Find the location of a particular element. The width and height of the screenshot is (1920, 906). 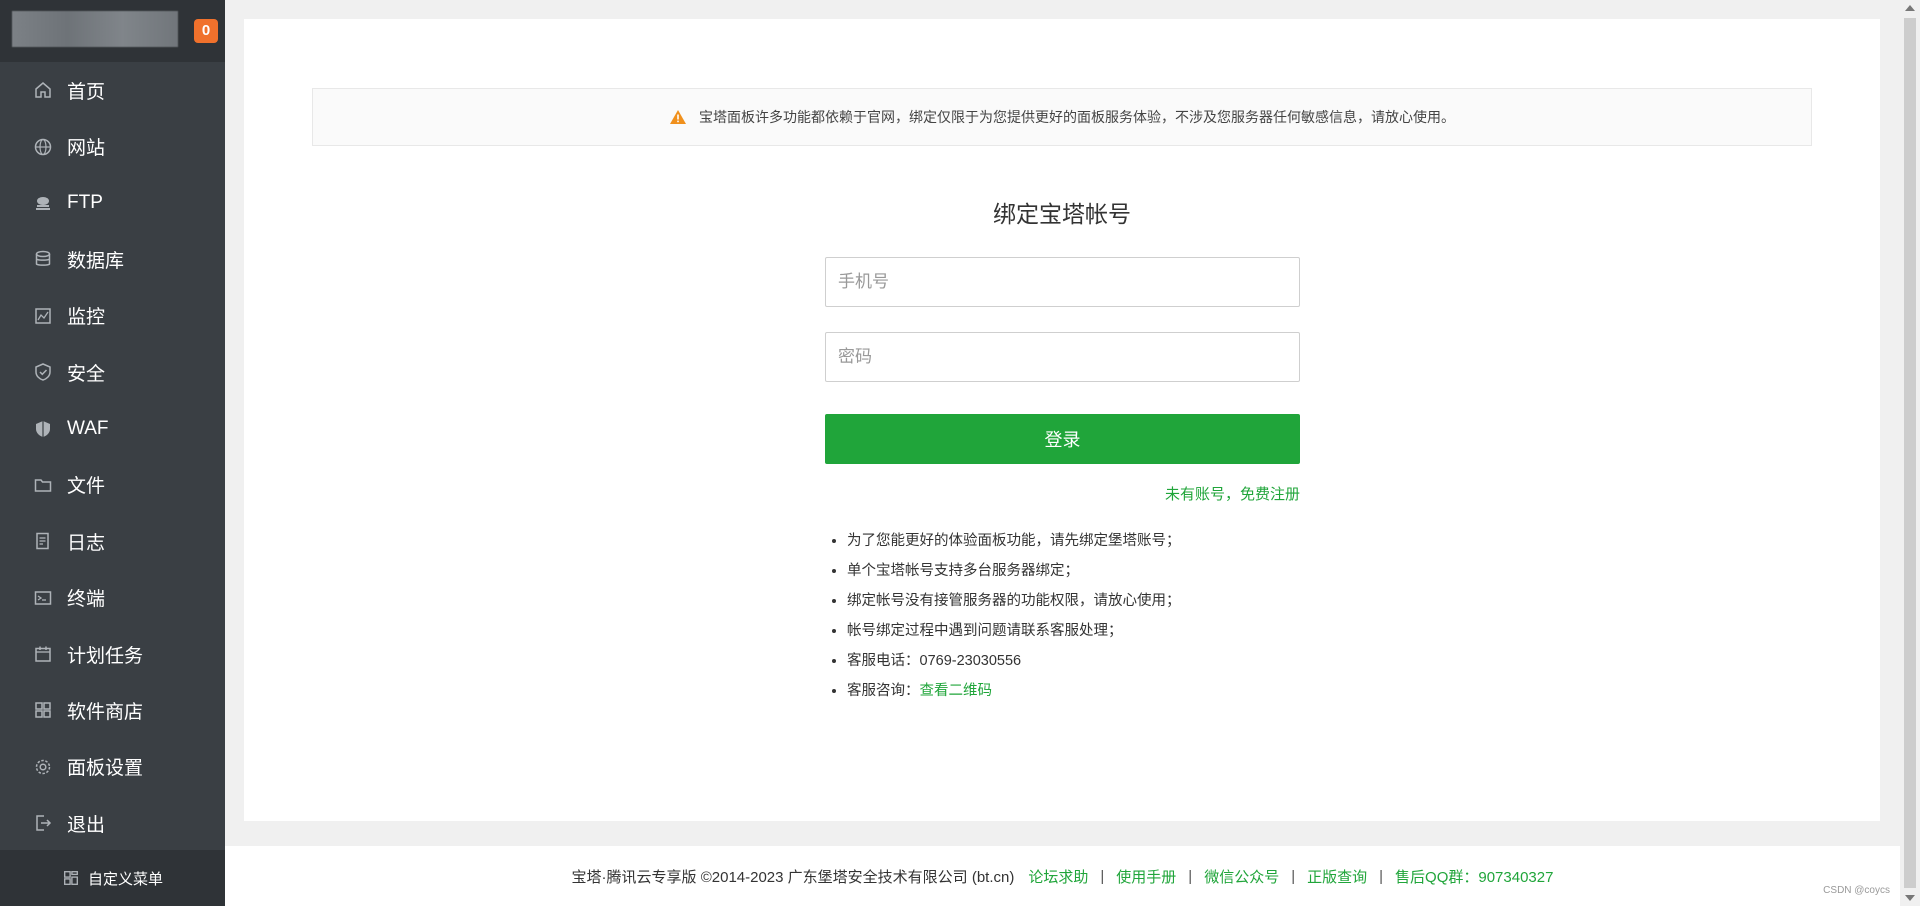

gear-icon is located at coordinates (43, 767).